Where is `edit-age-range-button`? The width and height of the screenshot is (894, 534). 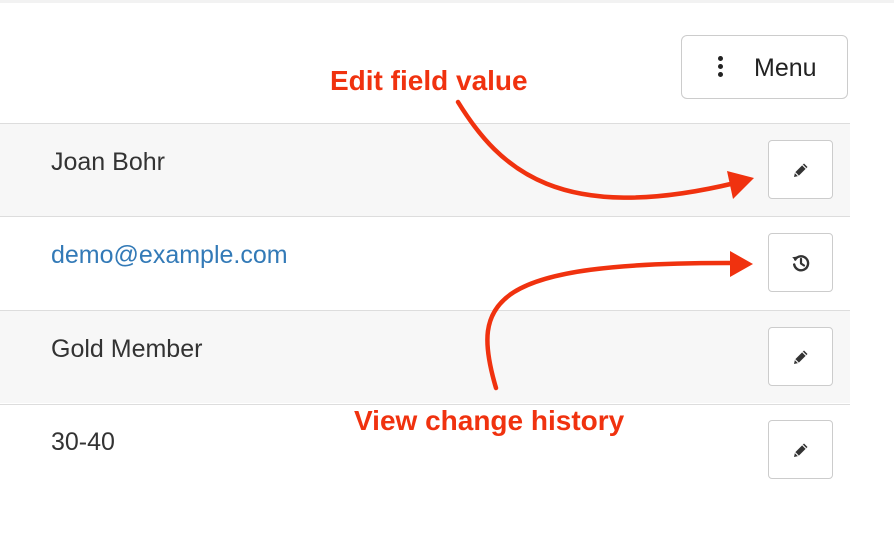 edit-age-range-button is located at coordinates (800, 449).